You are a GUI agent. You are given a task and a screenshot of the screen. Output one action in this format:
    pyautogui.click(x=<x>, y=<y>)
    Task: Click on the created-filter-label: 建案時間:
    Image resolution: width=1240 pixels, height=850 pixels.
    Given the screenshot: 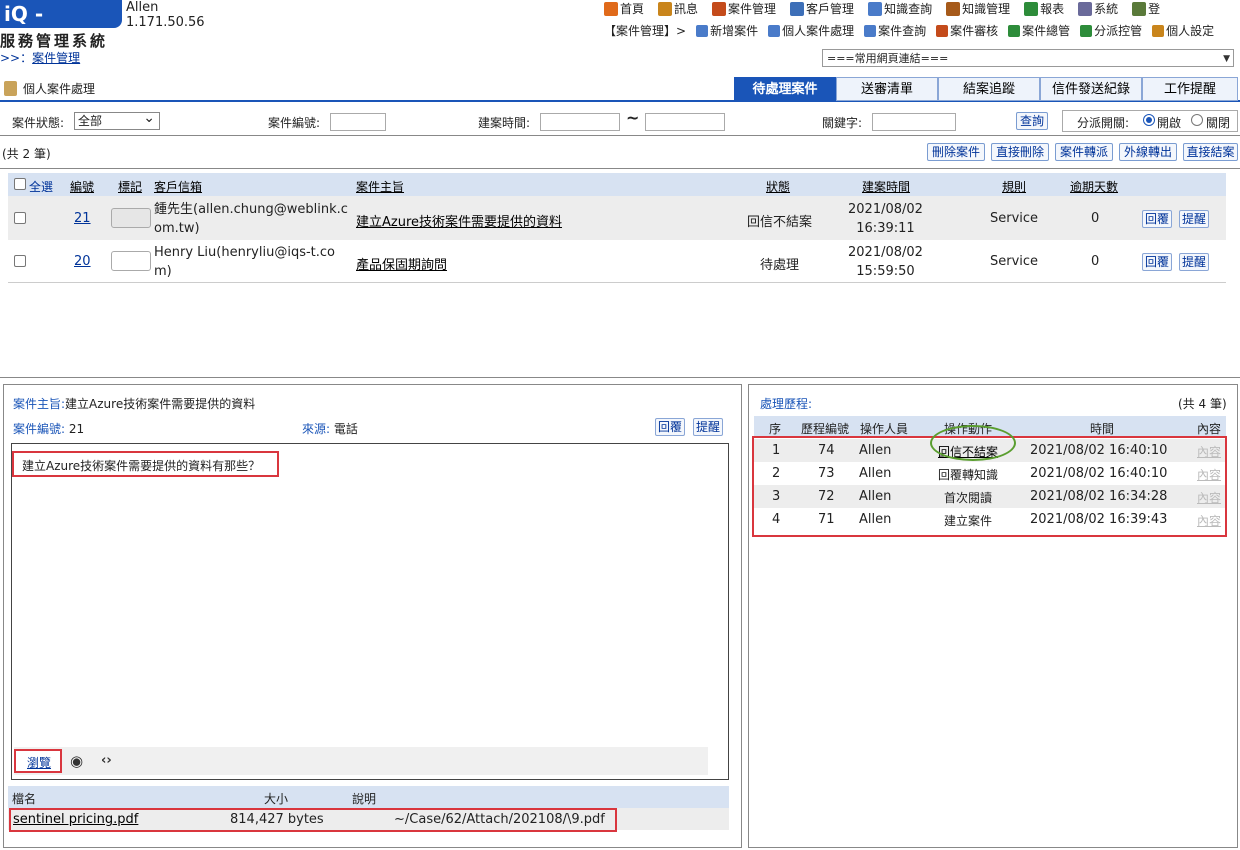 What is the action you would take?
    pyautogui.click(x=504, y=123)
    